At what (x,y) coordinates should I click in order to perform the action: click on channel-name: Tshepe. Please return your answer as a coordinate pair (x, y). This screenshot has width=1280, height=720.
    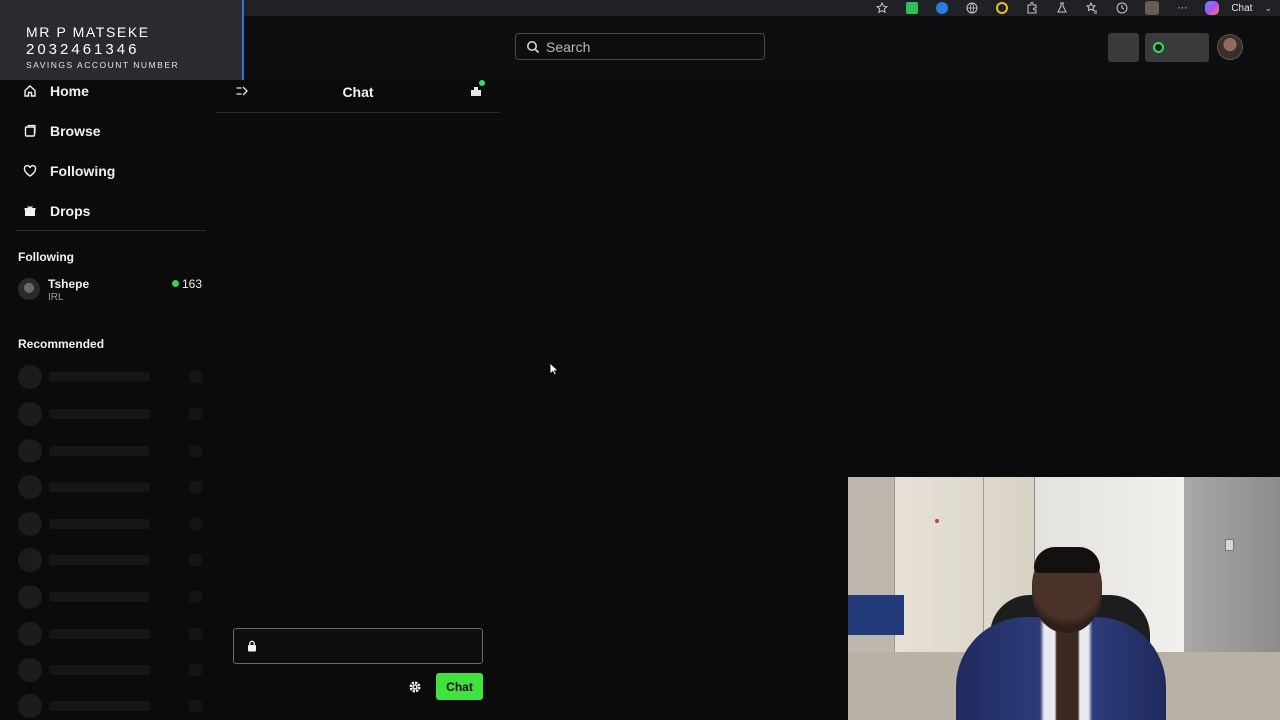
    Looking at the image, I should click on (69, 284).